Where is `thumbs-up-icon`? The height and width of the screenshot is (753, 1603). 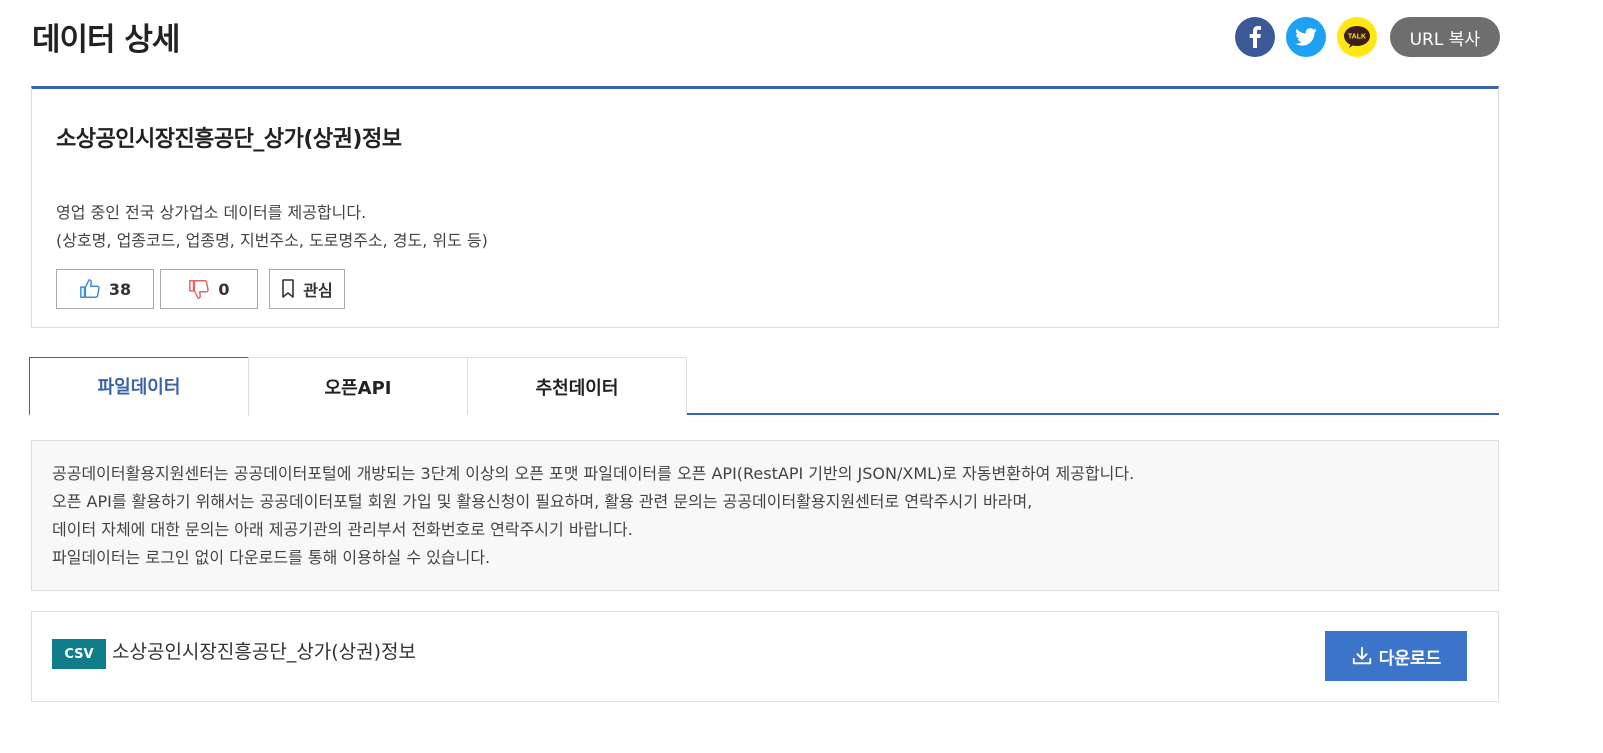 thumbs-up-icon is located at coordinates (89, 288).